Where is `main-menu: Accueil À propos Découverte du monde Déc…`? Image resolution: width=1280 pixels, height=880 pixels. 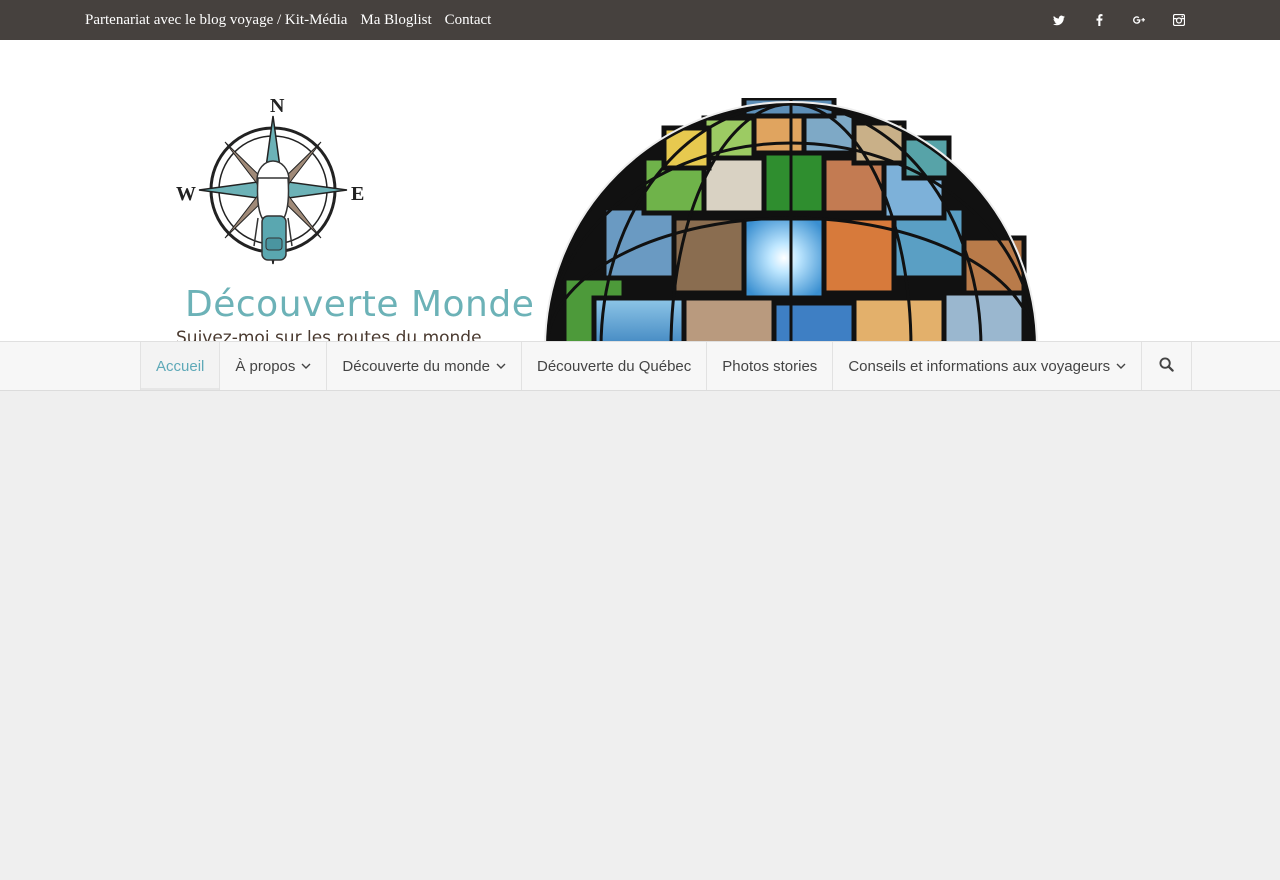
main-menu: Accueil À propos Découverte du monde Déc… is located at coordinates (666, 366).